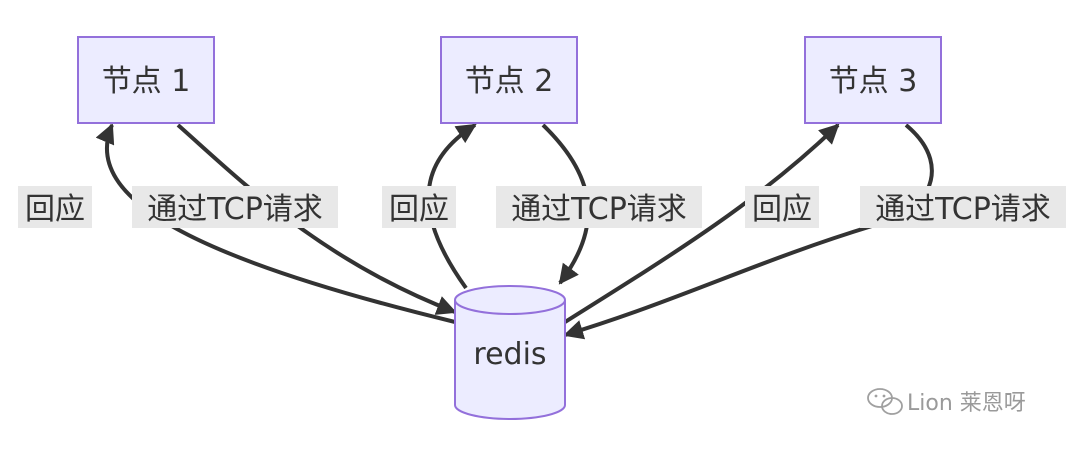 Image resolution: width=1080 pixels, height=449 pixels. What do you see at coordinates (966, 403) in the screenshot?
I see `watermark-text: Lion 莱恩呀` at bounding box center [966, 403].